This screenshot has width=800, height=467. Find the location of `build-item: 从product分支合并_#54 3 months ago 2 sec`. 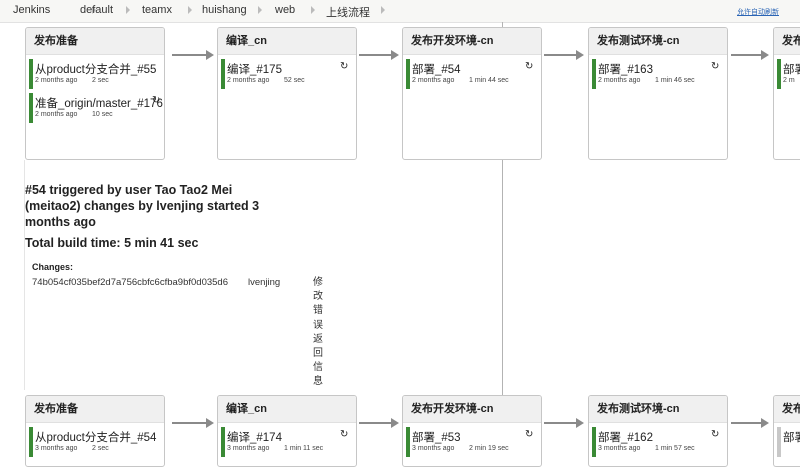

build-item: 从product分支合并_#54 3 months ago 2 sec is located at coordinates (95, 442).